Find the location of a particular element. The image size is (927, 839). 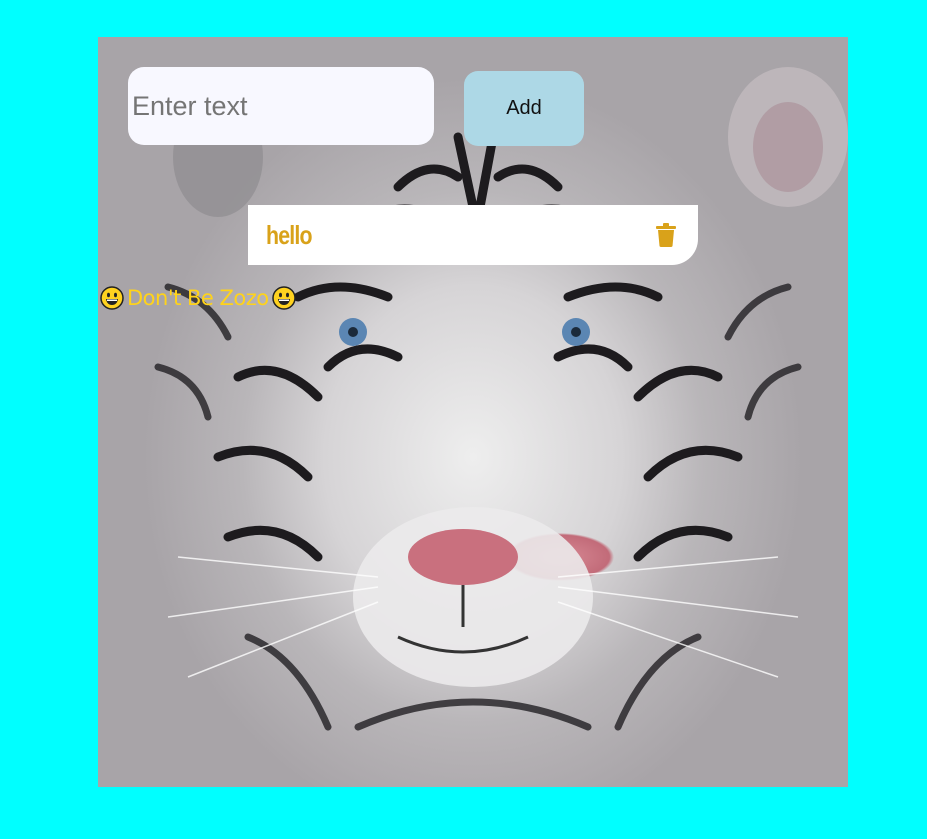

add-button: Add is located at coordinates (524, 108).